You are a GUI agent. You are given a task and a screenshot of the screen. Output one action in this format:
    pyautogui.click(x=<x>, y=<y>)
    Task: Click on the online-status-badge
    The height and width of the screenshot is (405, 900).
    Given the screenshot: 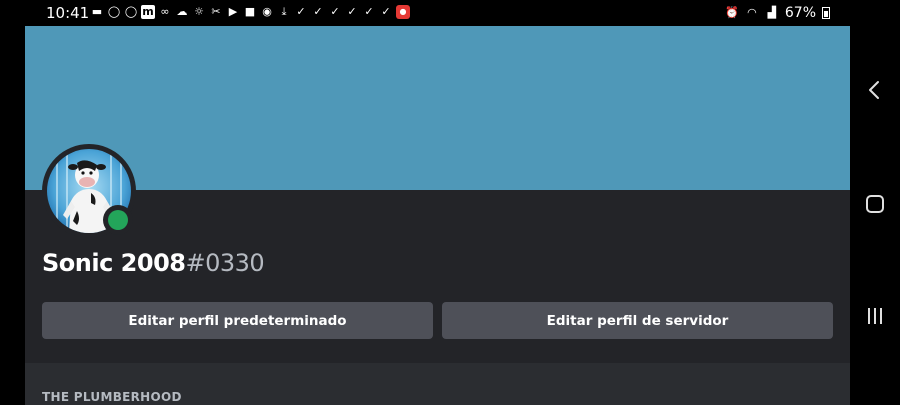 What is the action you would take?
    pyautogui.click(x=118, y=220)
    